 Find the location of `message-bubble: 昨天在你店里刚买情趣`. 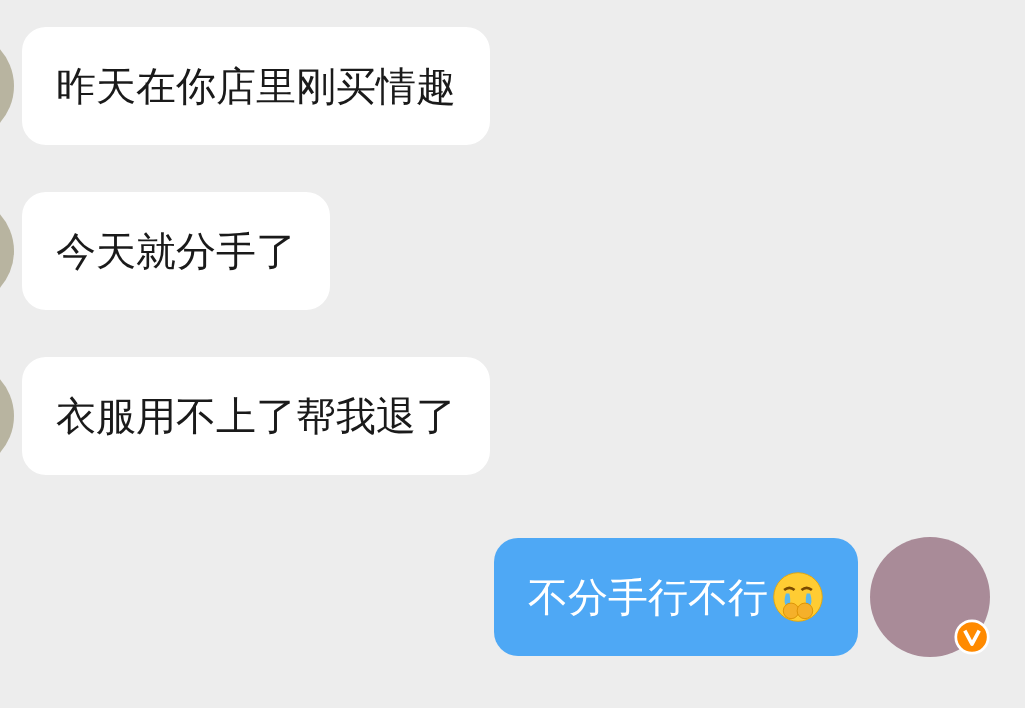

message-bubble: 昨天在你店里刚买情趣 is located at coordinates (256, 86).